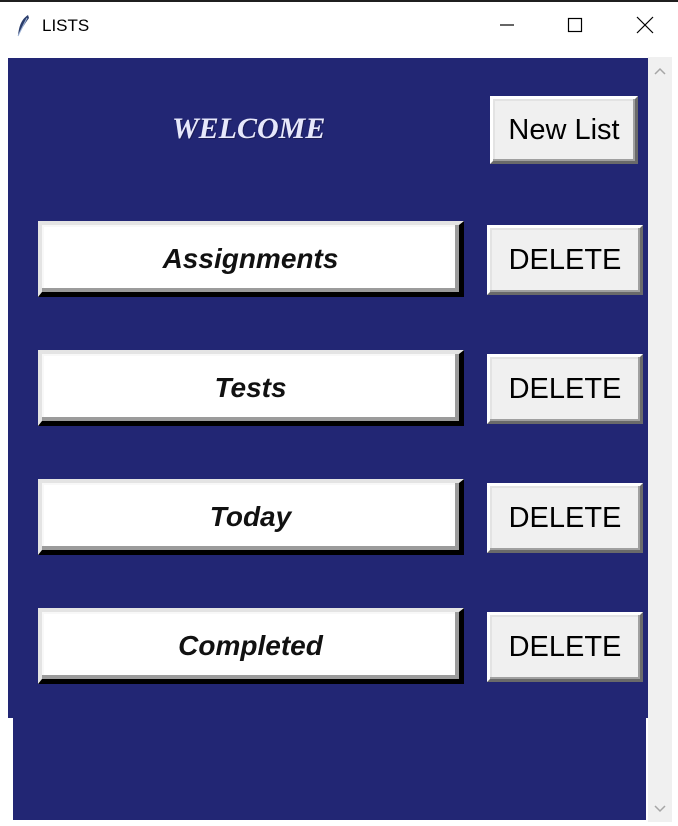 The width and height of the screenshot is (678, 826). I want to click on close-button, so click(644, 27).